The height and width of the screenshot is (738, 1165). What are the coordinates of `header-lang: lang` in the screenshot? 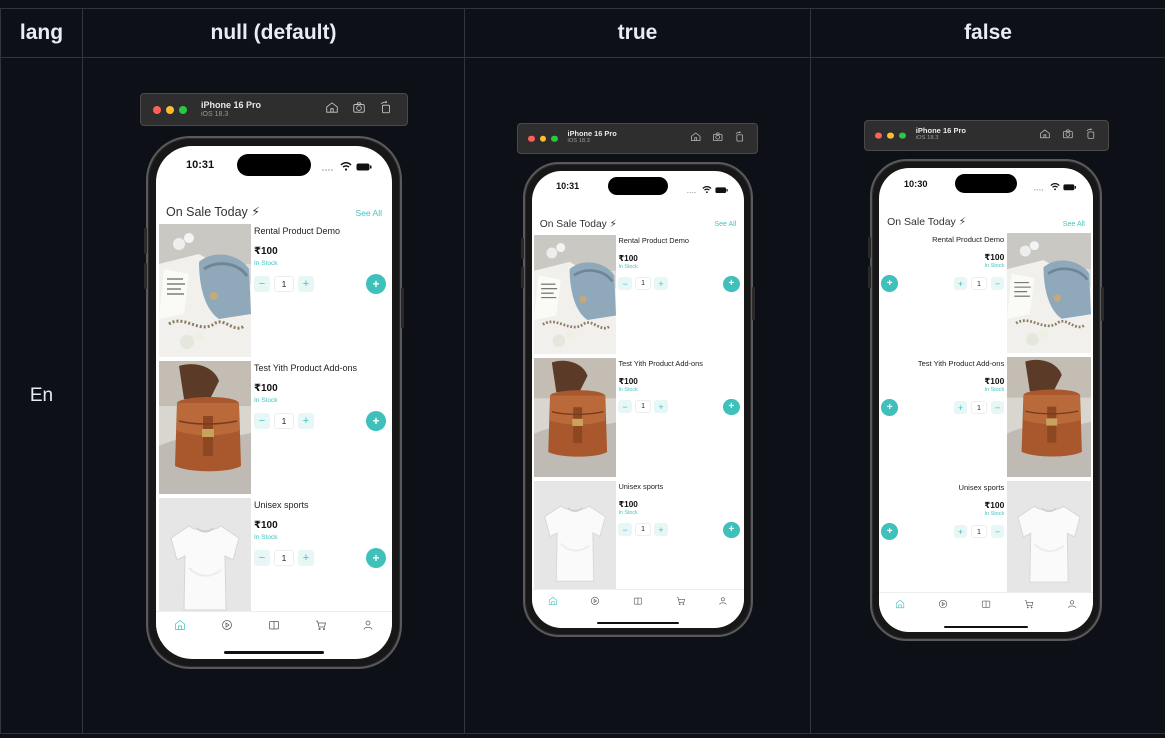 It's located at (41, 33).